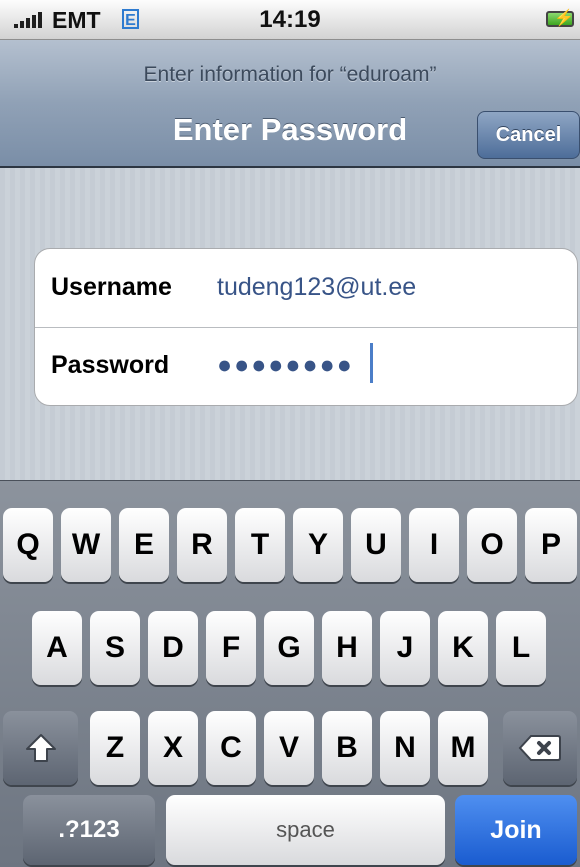 This screenshot has width=580, height=867. I want to click on delete-key, so click(540, 748).